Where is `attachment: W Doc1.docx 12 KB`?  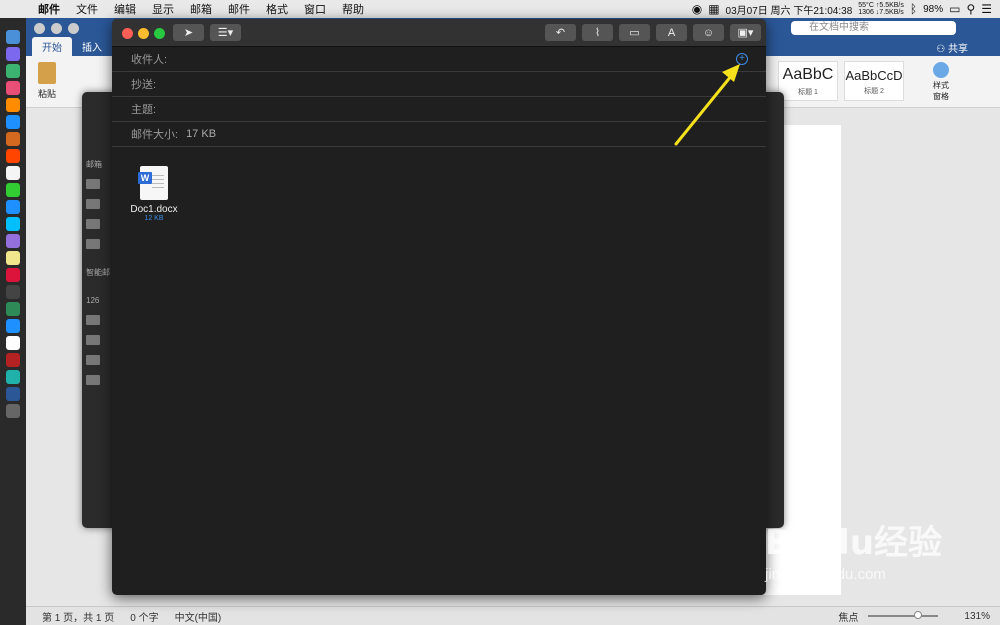 attachment: W Doc1.docx 12 KB is located at coordinates (154, 194).